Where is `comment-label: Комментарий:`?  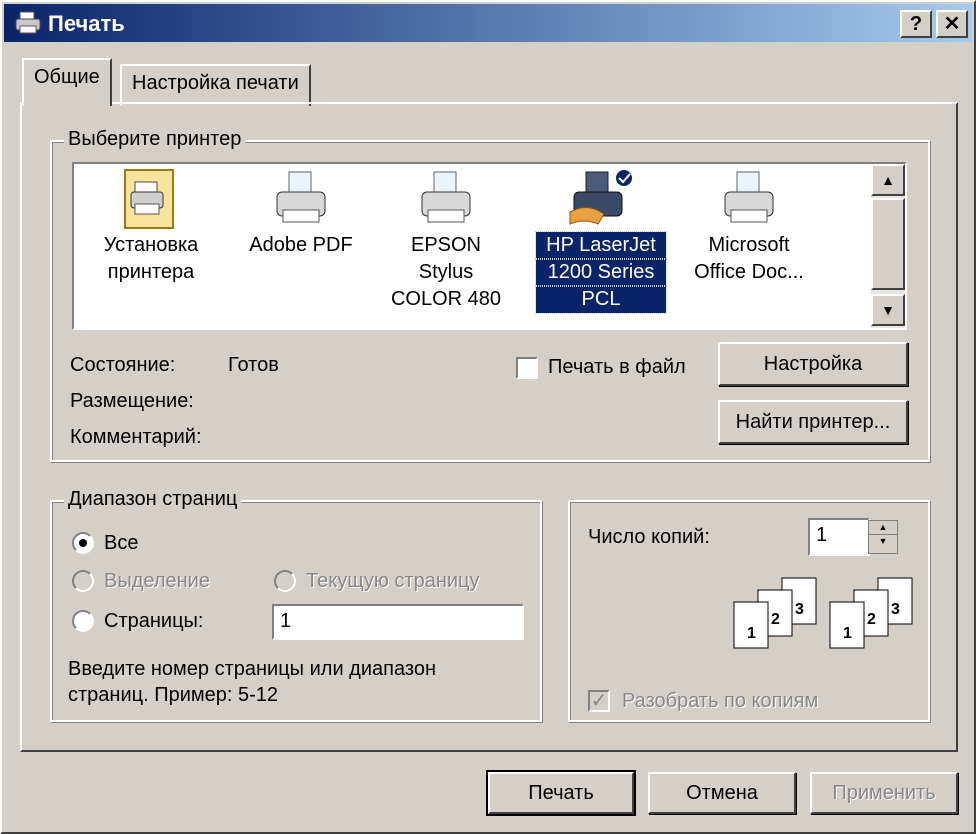 comment-label: Комментарий: is located at coordinates (136, 437).